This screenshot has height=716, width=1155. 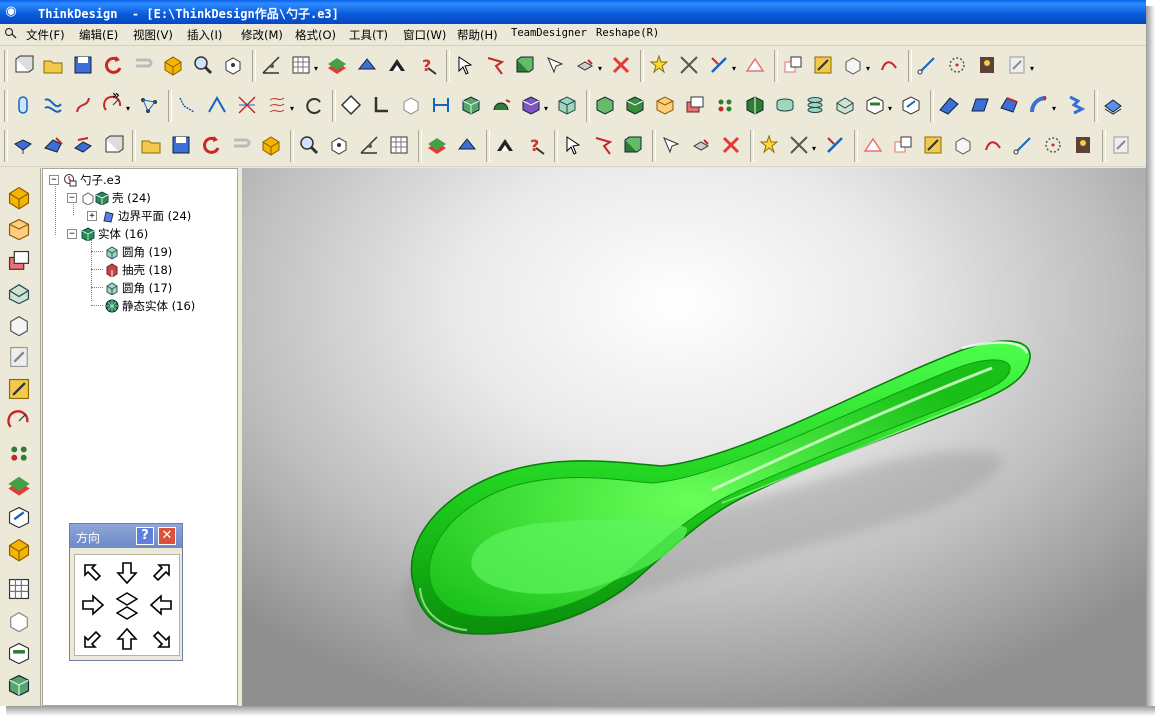 What do you see at coordinates (535, 145) in the screenshot?
I see `toolbar-tool-button: ?` at bounding box center [535, 145].